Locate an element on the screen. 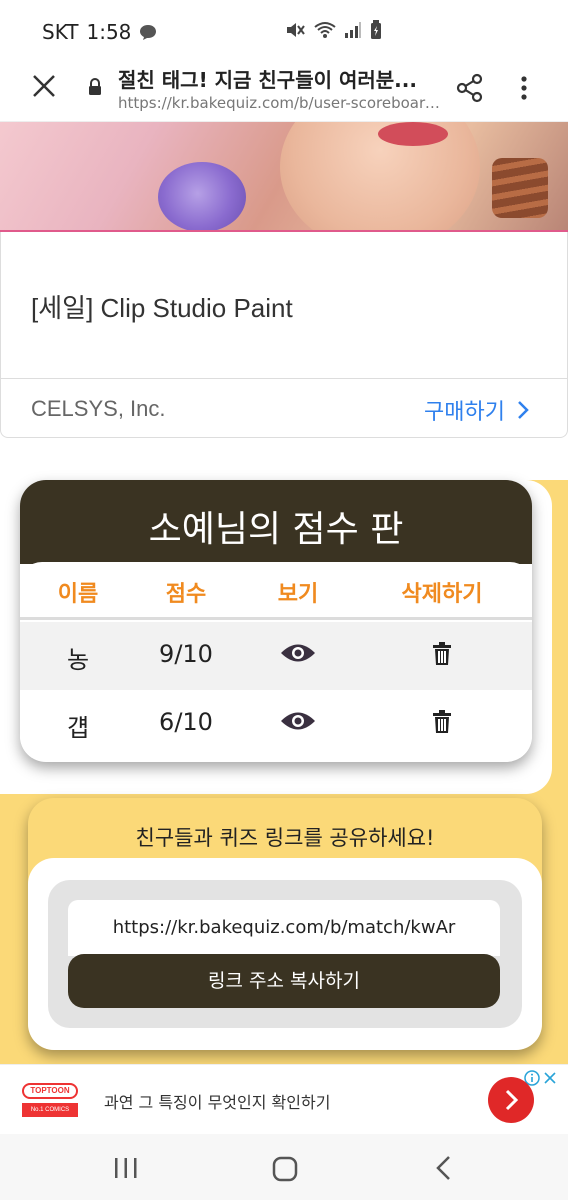 This screenshot has width=568, height=1200. bottom-ad-banner: TOPTOON No.1 COMICS 과연 그 특징이 무엇인지 확인하기 is located at coordinates (284, 1099).